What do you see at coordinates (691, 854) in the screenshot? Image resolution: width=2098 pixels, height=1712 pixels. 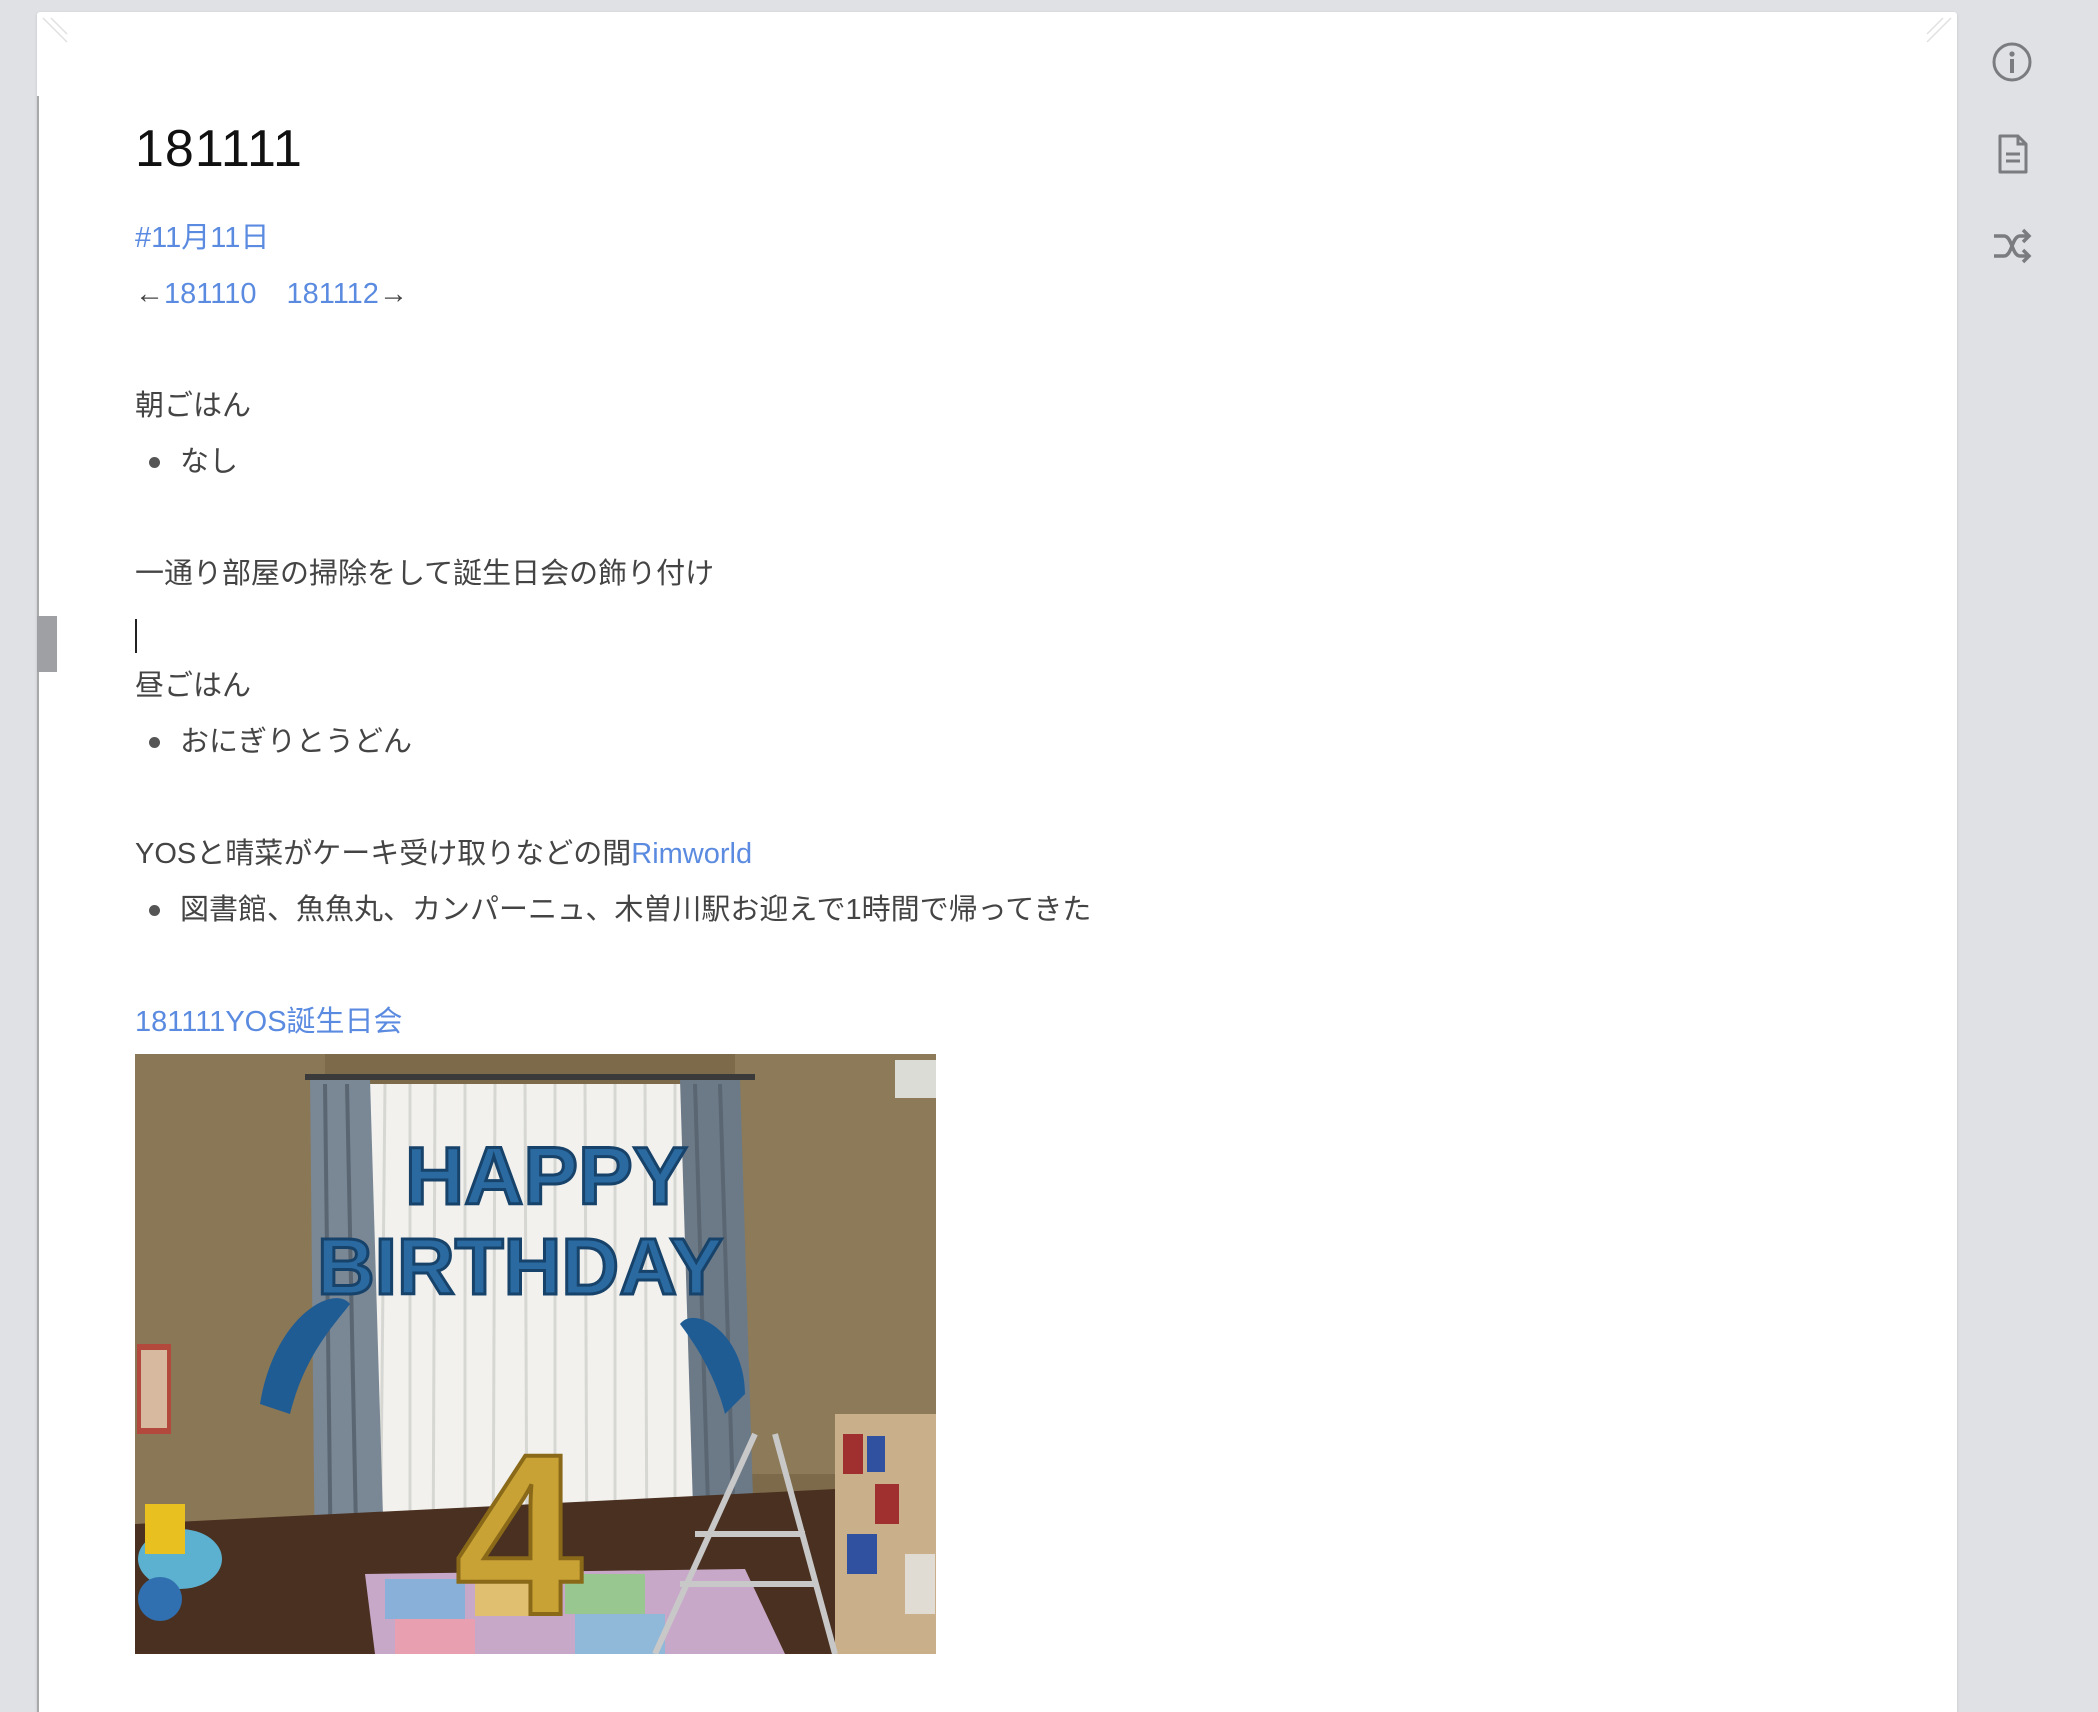 I see `rimworld-link: Rimworld` at bounding box center [691, 854].